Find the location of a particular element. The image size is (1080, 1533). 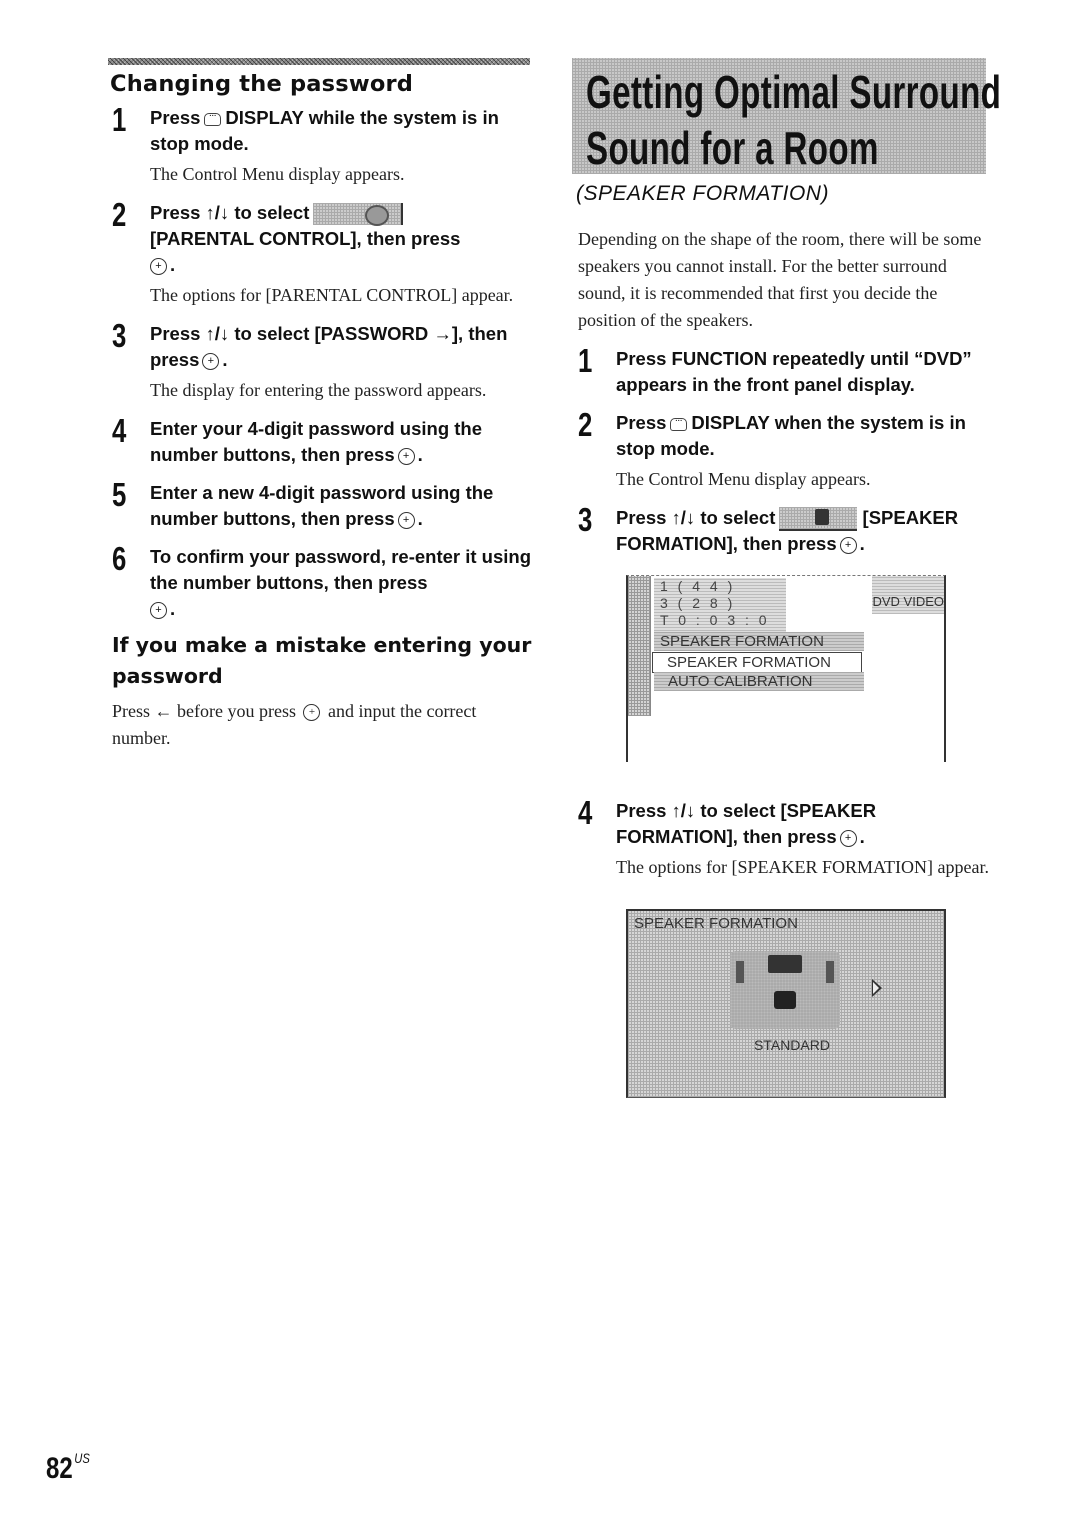

next-option-arrow-icon is located at coordinates (877, 988).